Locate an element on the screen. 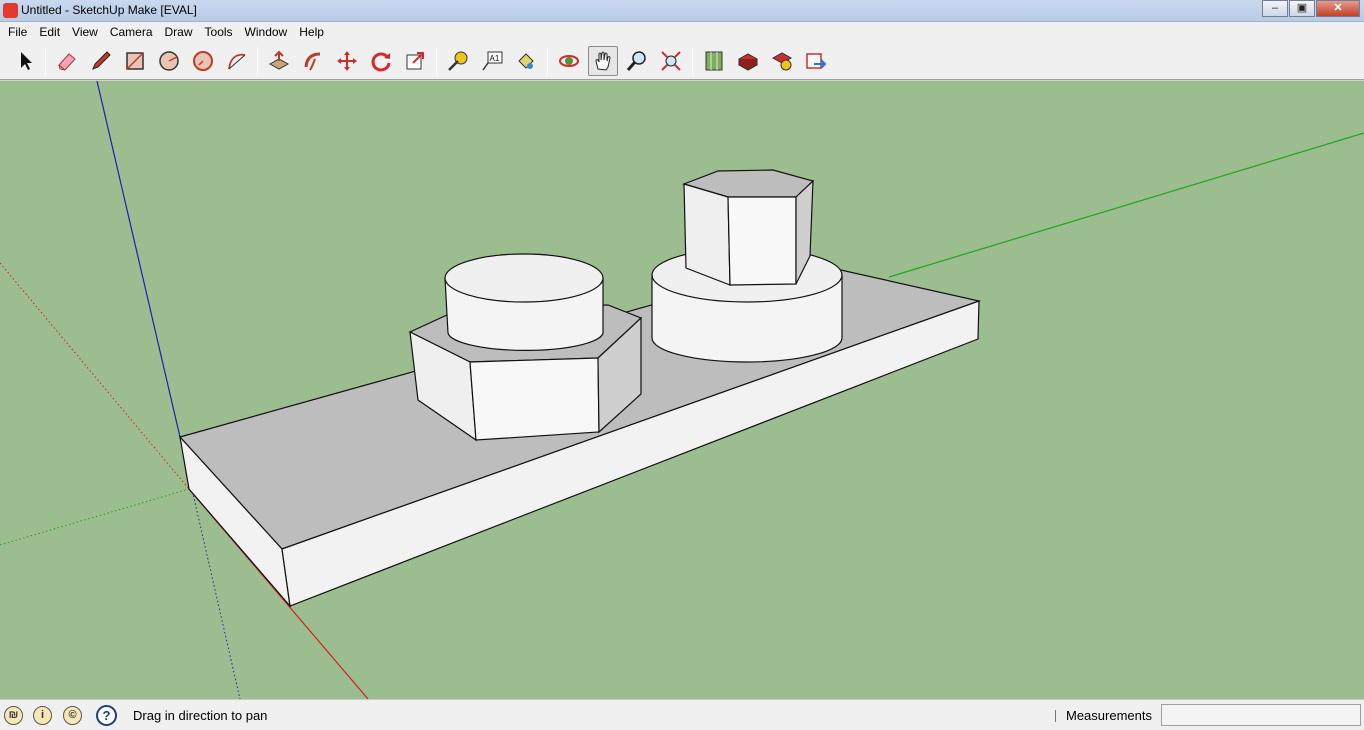 The image size is (1364, 730). nut-cylinder is located at coordinates (524, 302).